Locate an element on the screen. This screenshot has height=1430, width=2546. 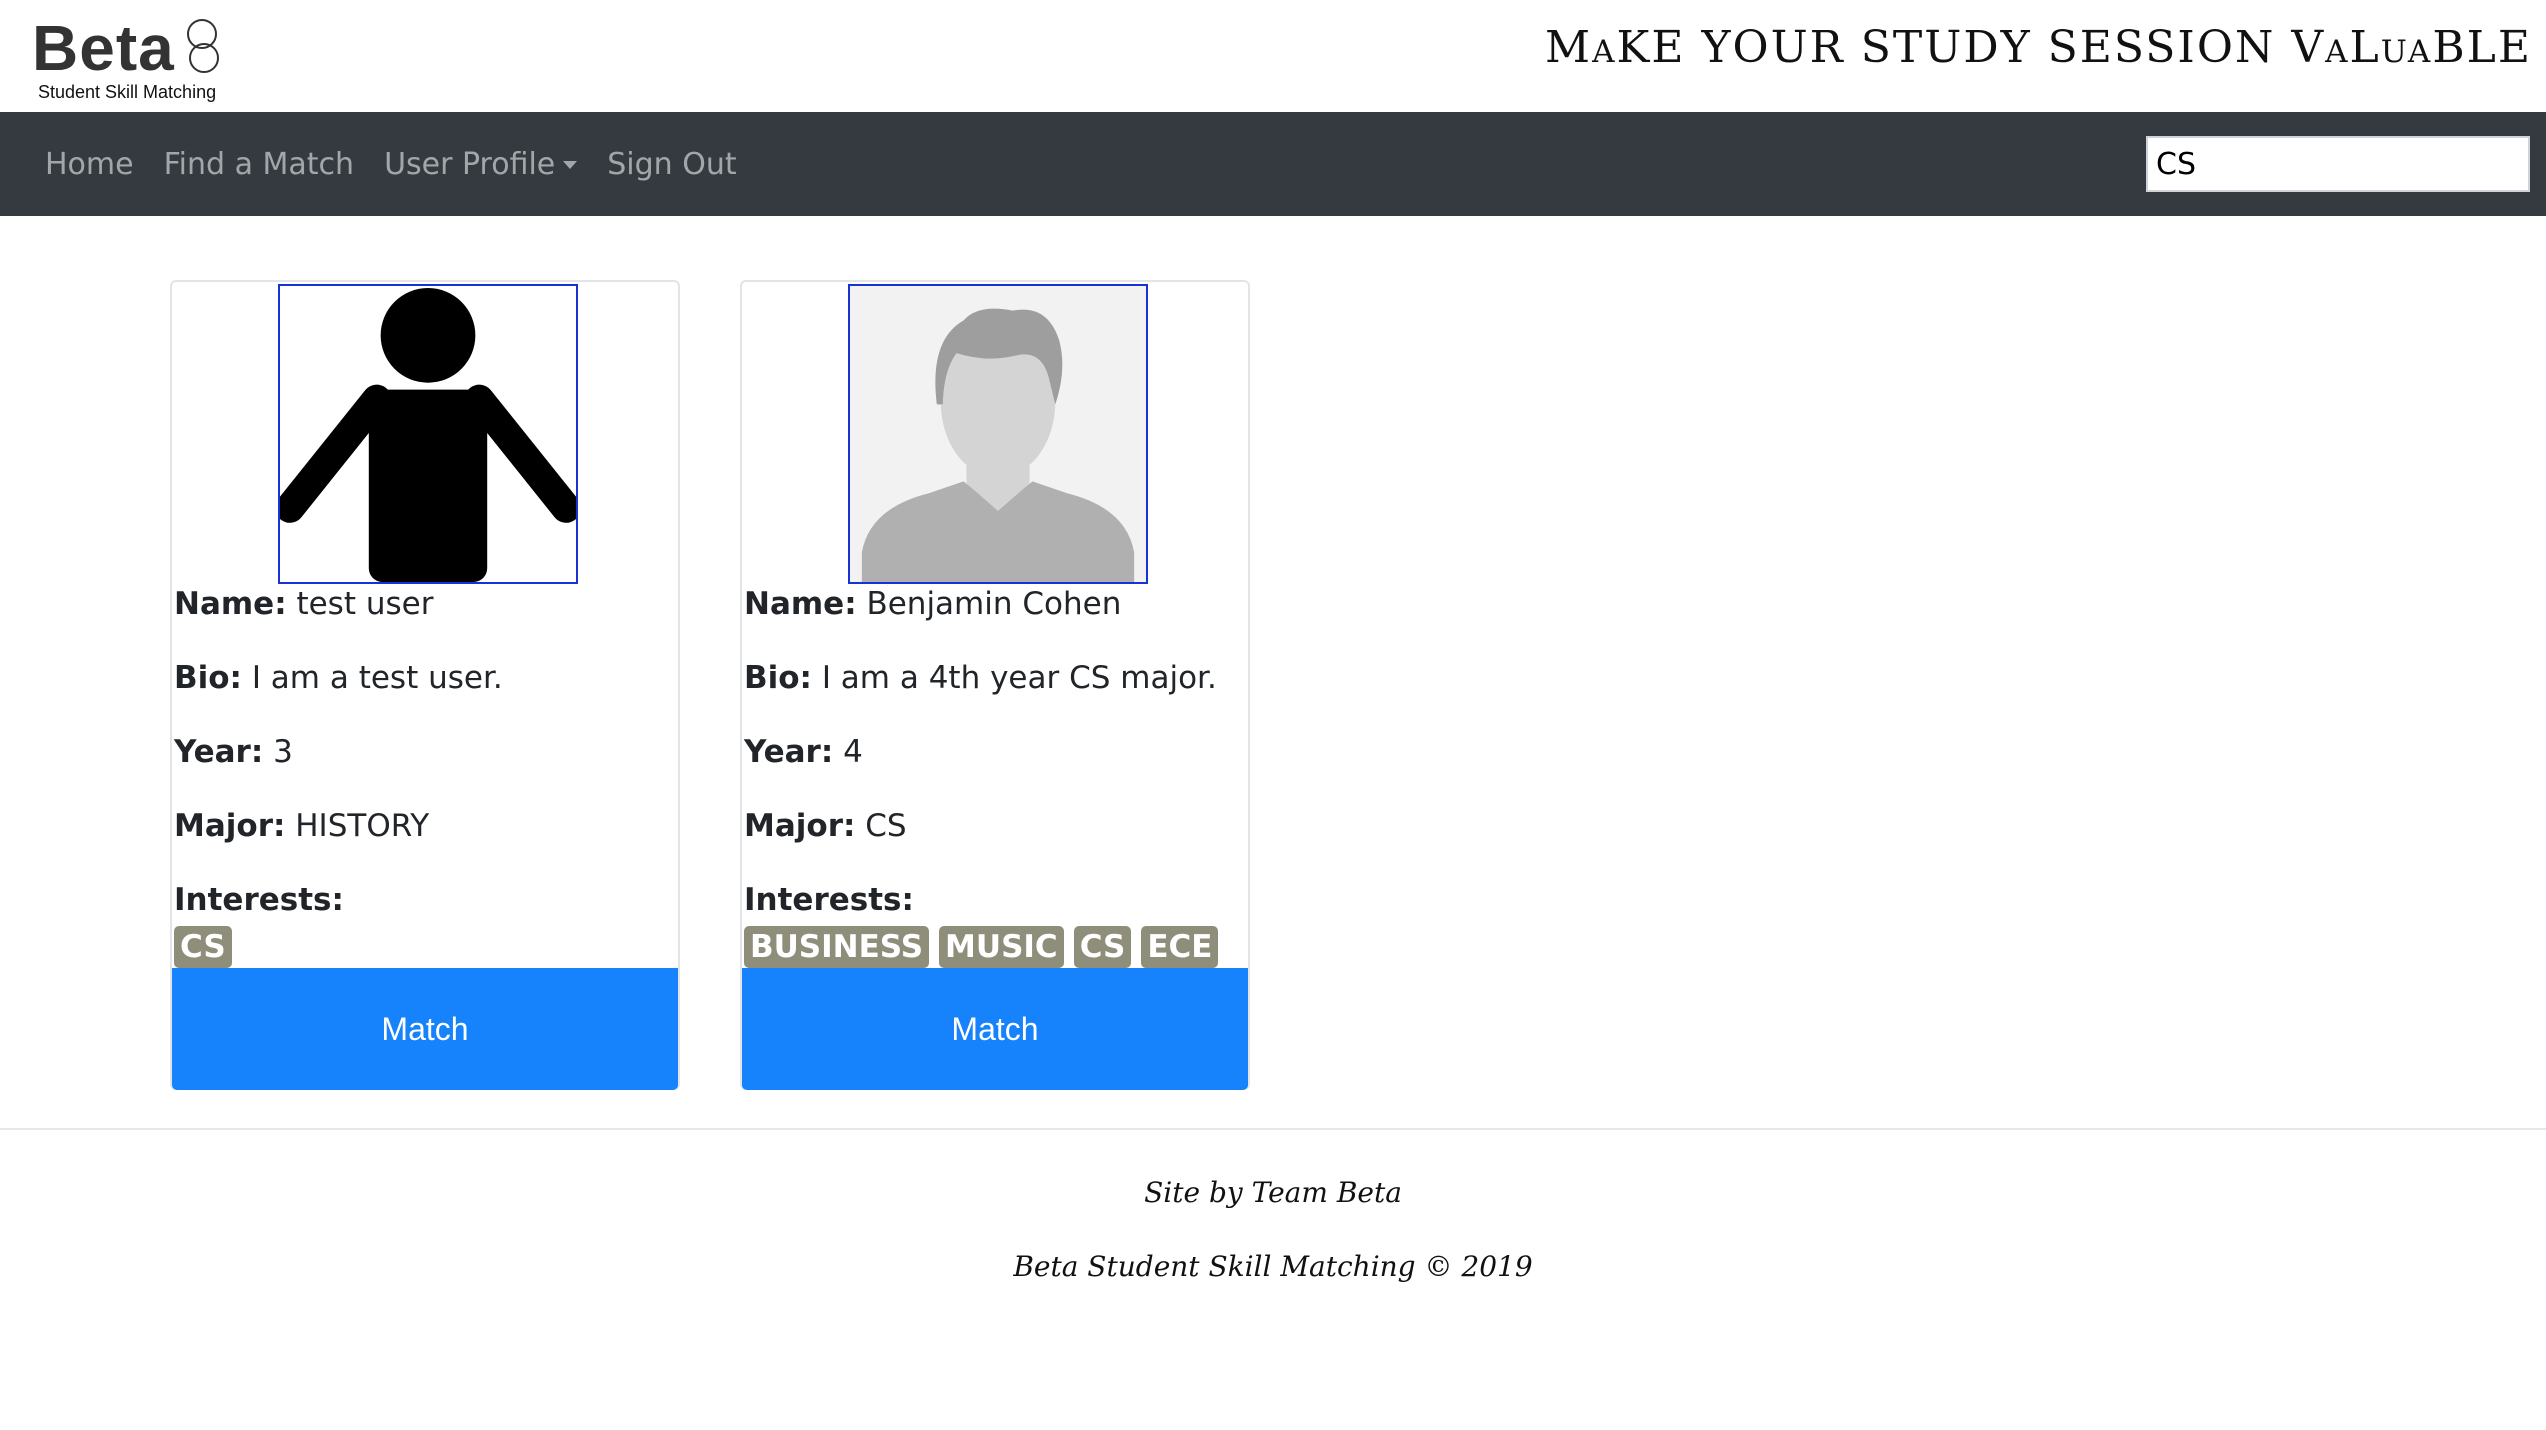
site-logo: Beta Student Skill Matching is located at coordinates (132, 58).